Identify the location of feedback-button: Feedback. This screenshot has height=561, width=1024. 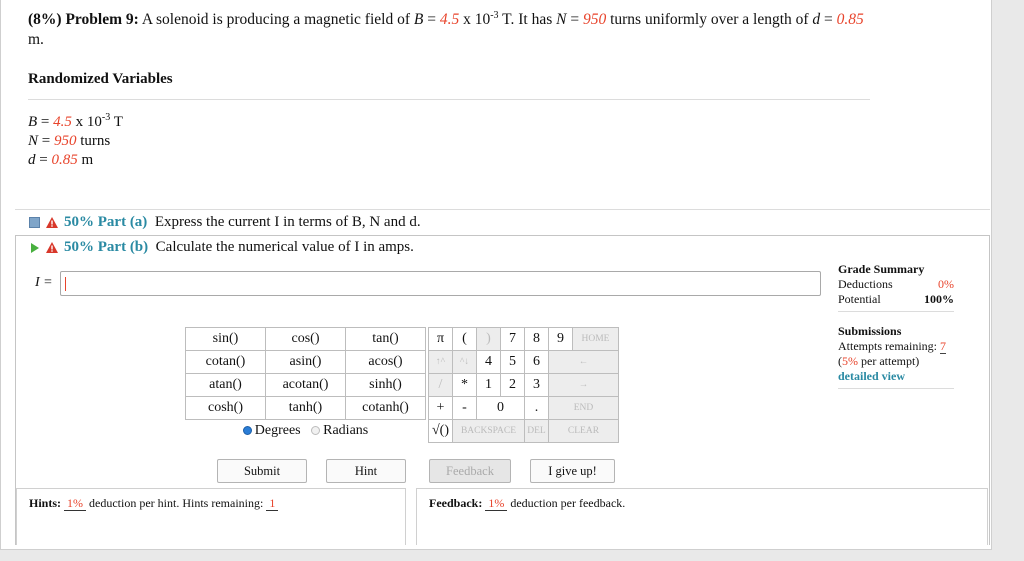
(470, 471).